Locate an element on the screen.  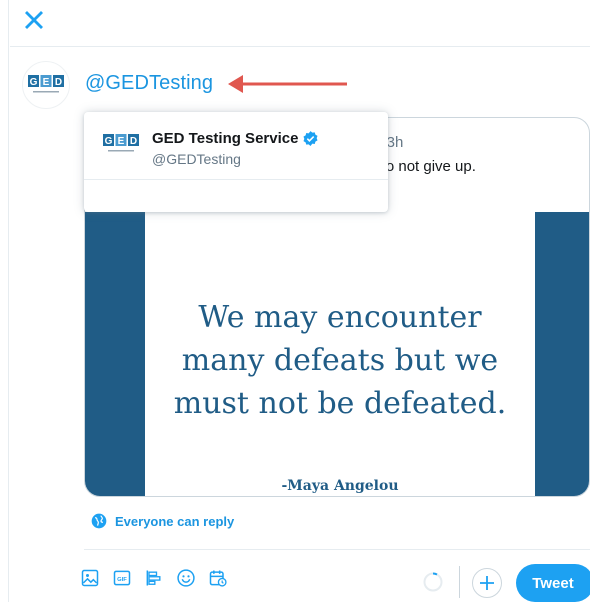
schedule-icon is located at coordinates (218, 578).